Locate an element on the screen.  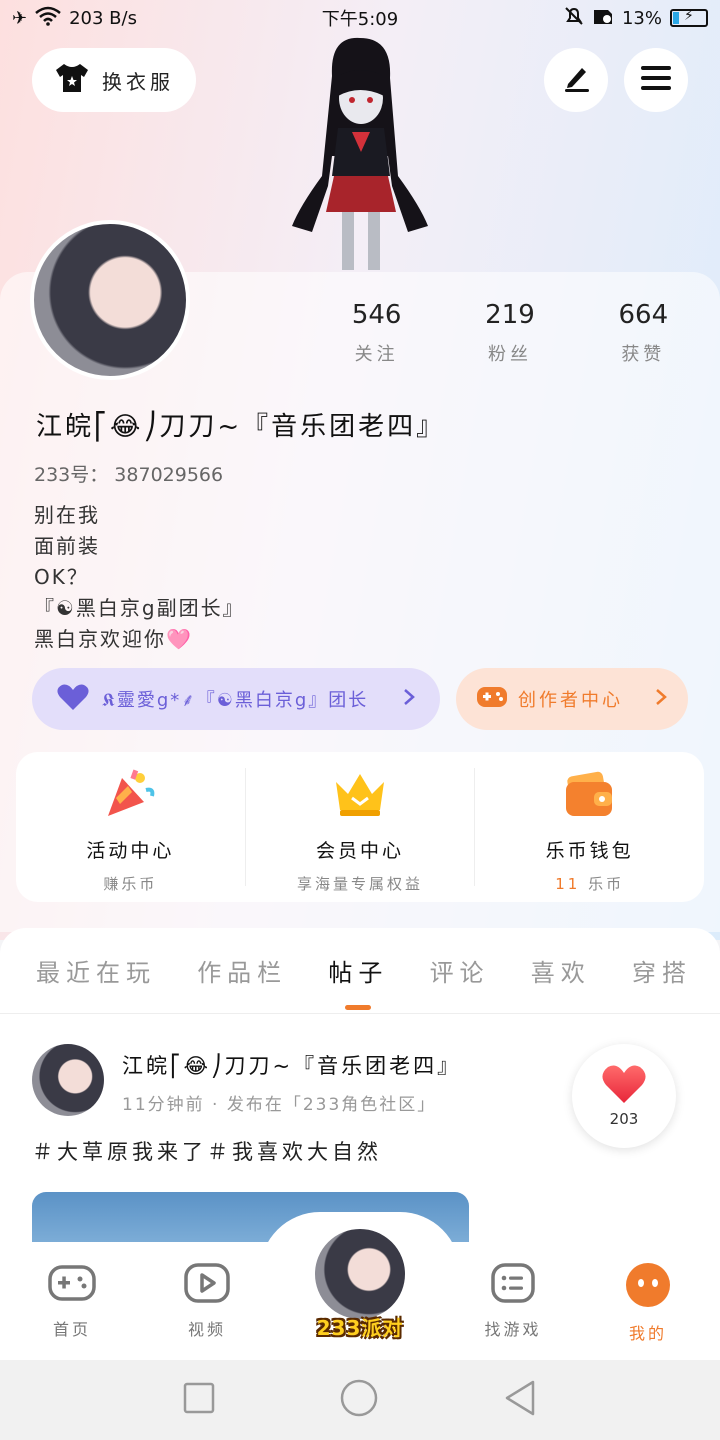
stat-label: 获赞 is located at coordinates (643, 354).